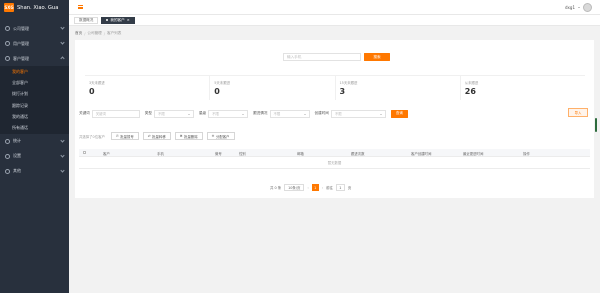  What do you see at coordinates (215, 114) in the screenshot?
I see `level-value: 不限` at bounding box center [215, 114].